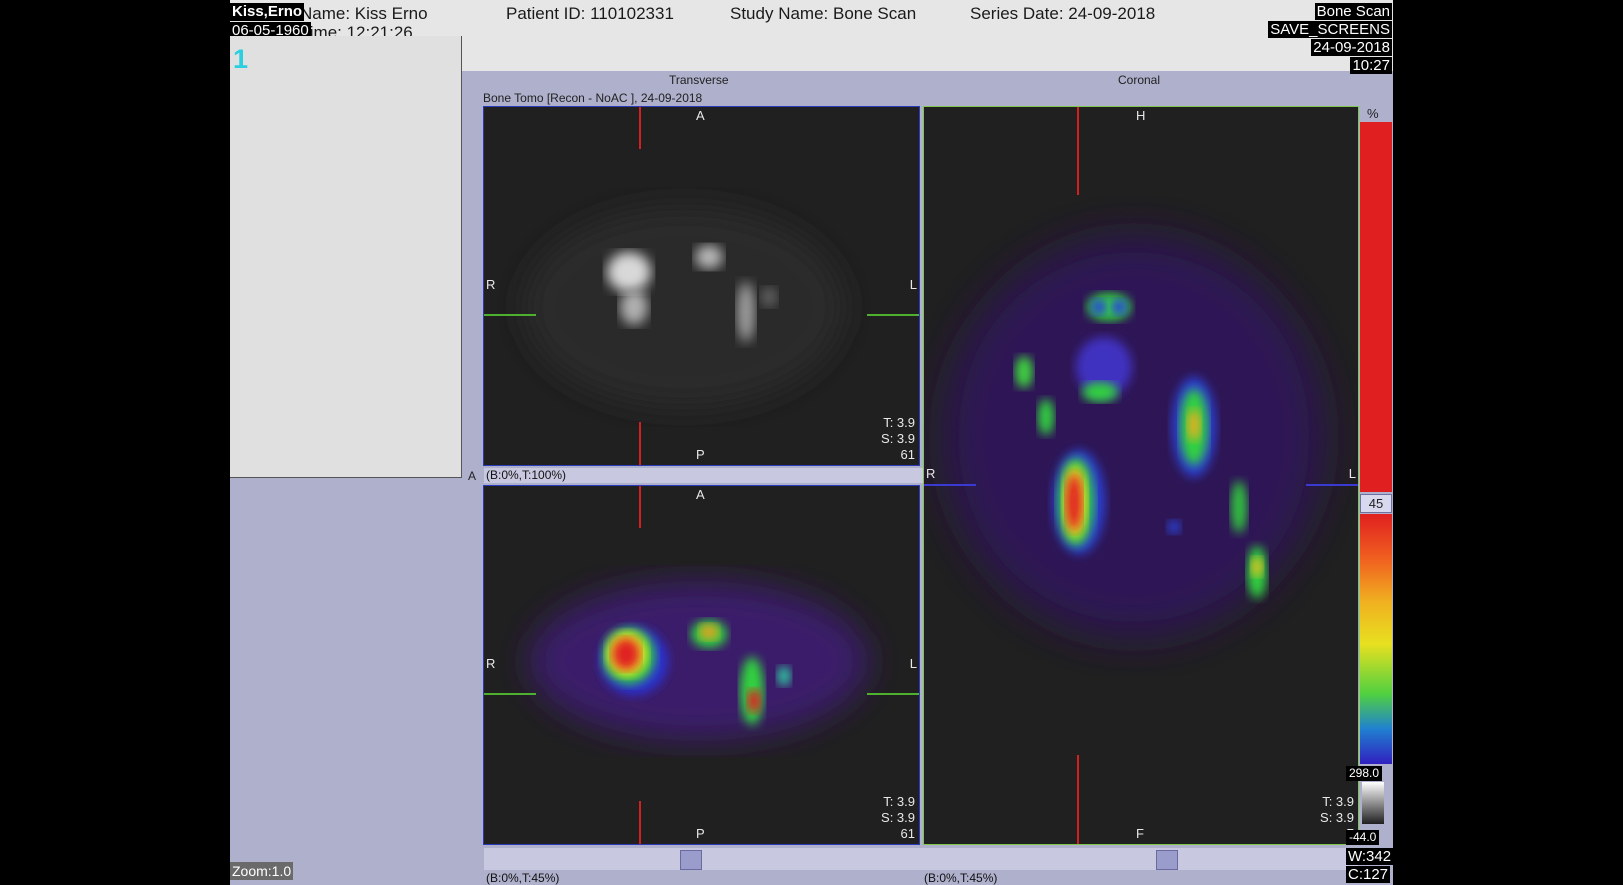  Describe the element at coordinates (1351, 47) in the screenshot. I see `header-date: 24-09-2018` at that location.